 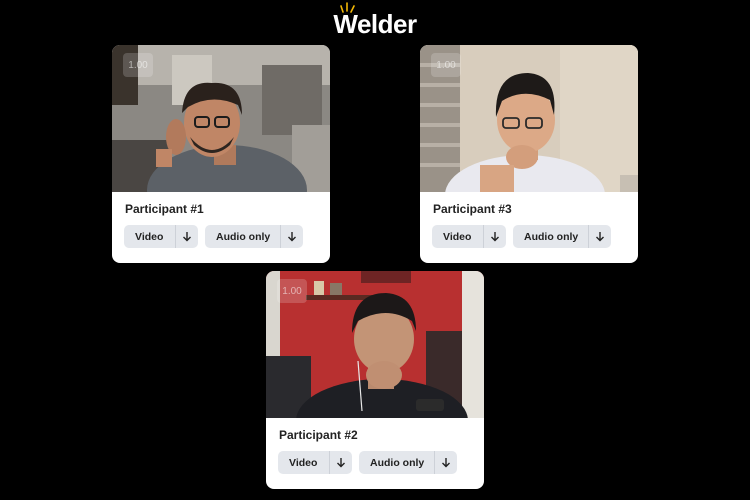 I want to click on app-logo: Welder, so click(x=375, y=21).